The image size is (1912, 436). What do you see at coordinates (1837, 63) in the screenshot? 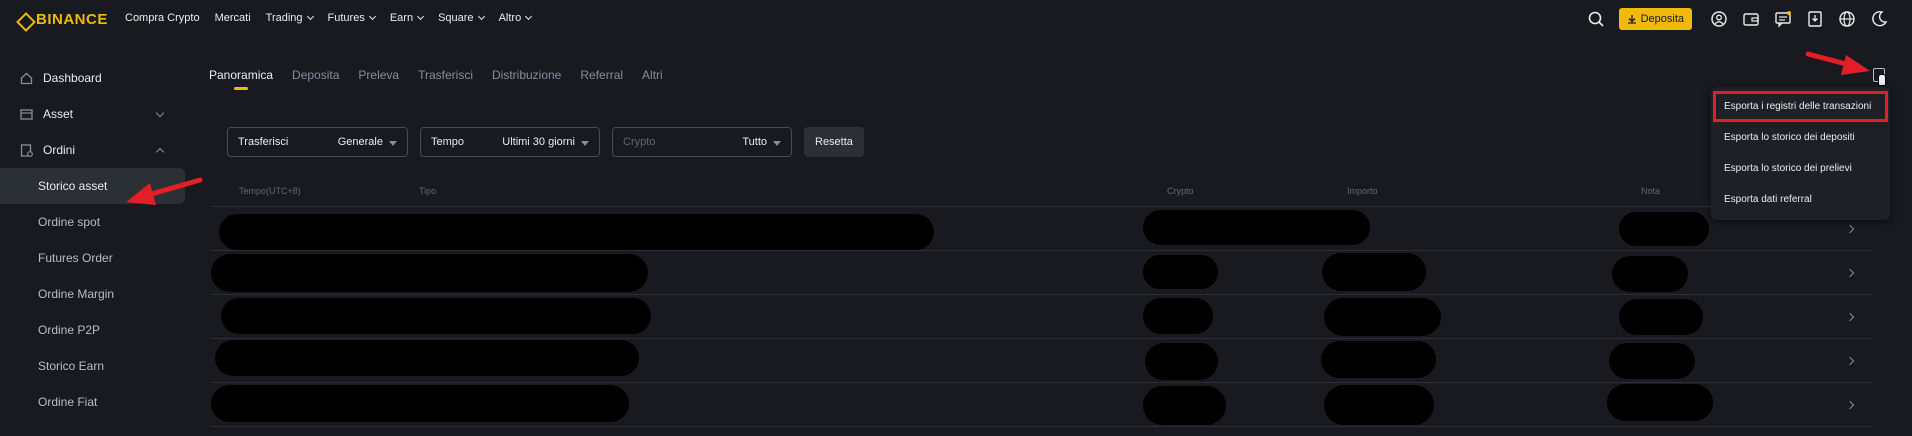
I see `red-arrow-to-export-icon` at bounding box center [1837, 63].